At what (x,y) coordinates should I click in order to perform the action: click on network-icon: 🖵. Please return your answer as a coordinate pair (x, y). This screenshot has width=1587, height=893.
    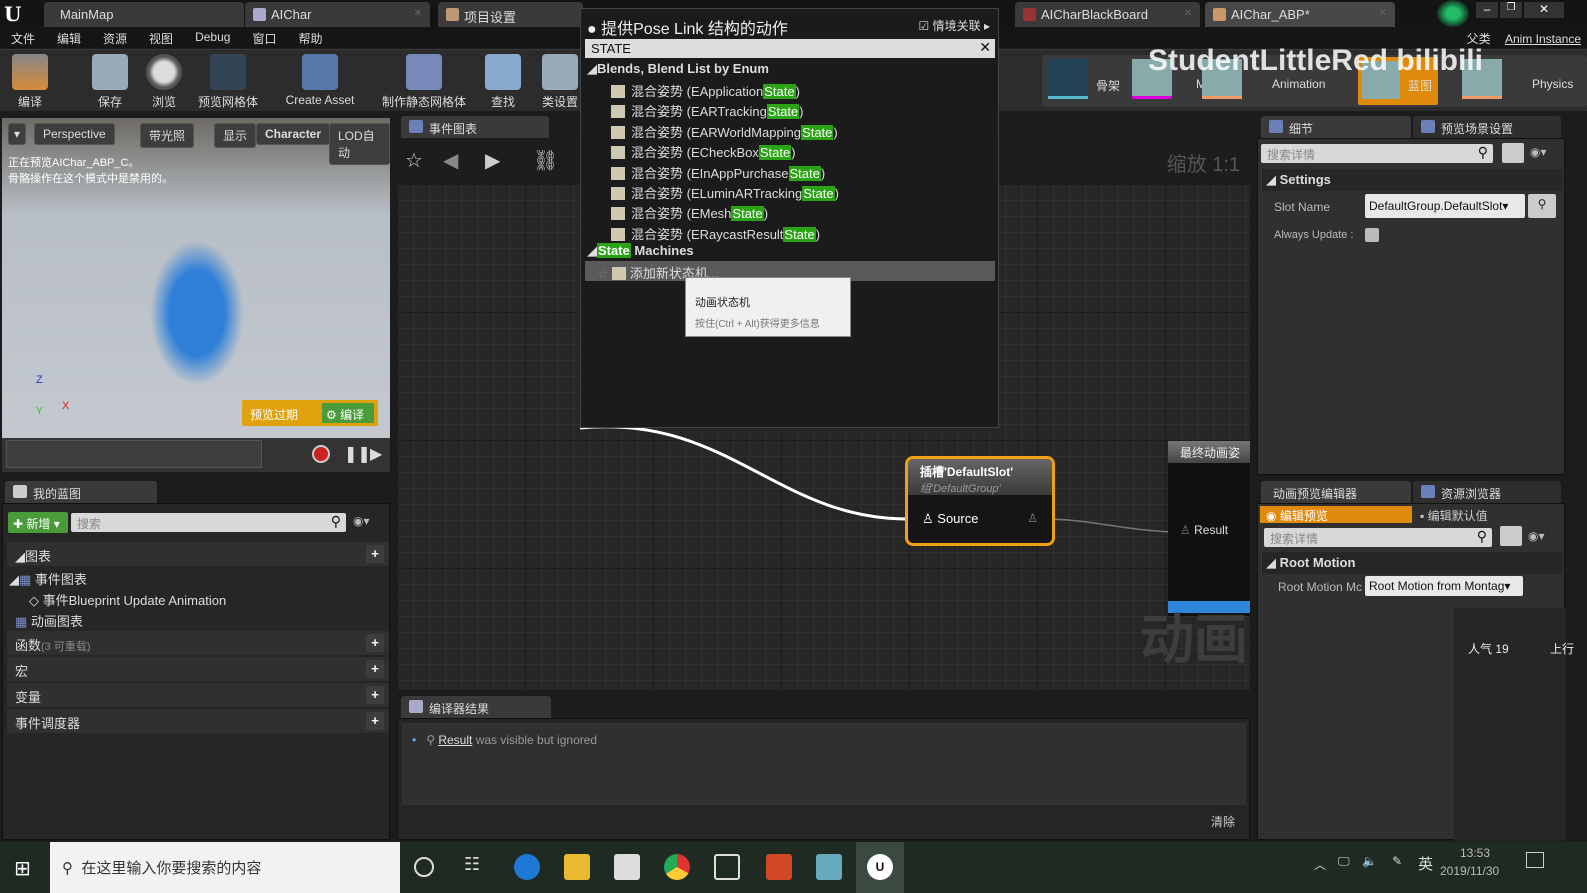
    Looking at the image, I should click on (1344, 861).